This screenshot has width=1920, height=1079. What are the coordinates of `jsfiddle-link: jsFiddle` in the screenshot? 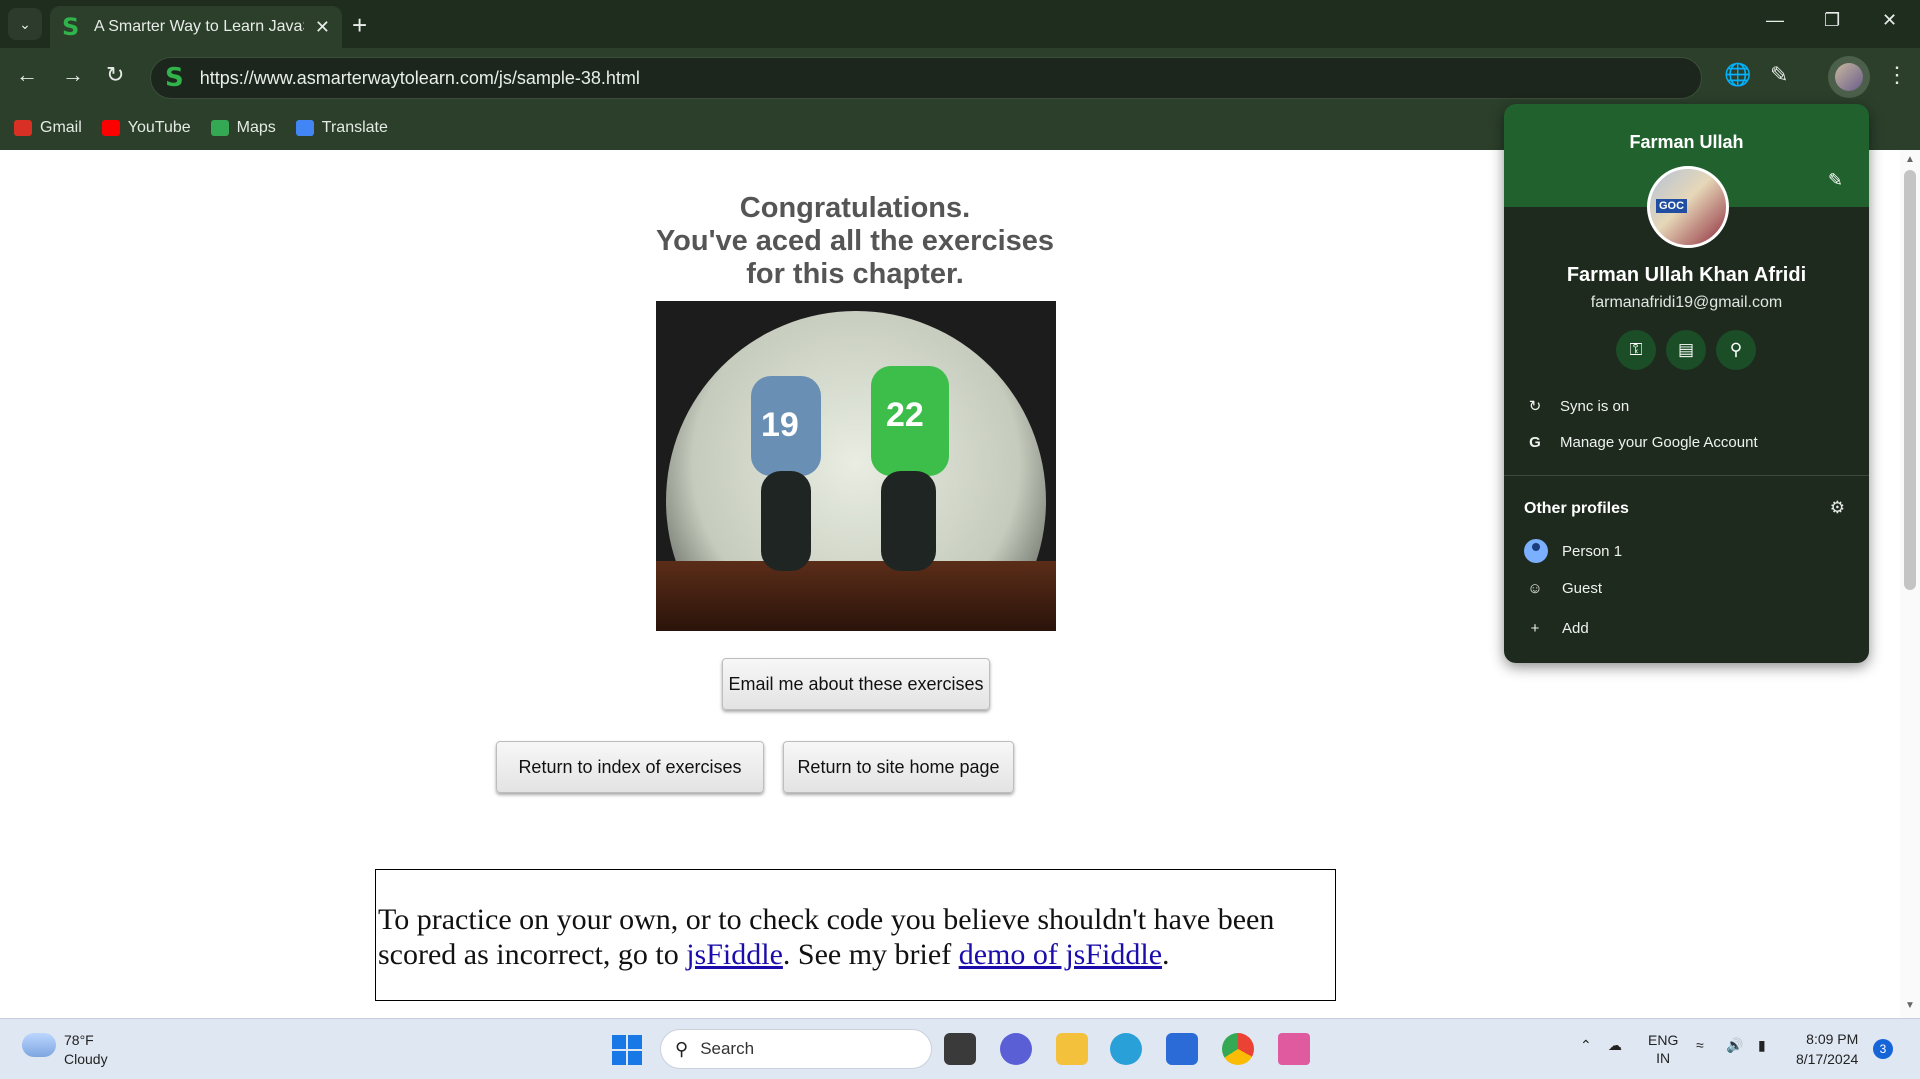 It's located at (734, 954).